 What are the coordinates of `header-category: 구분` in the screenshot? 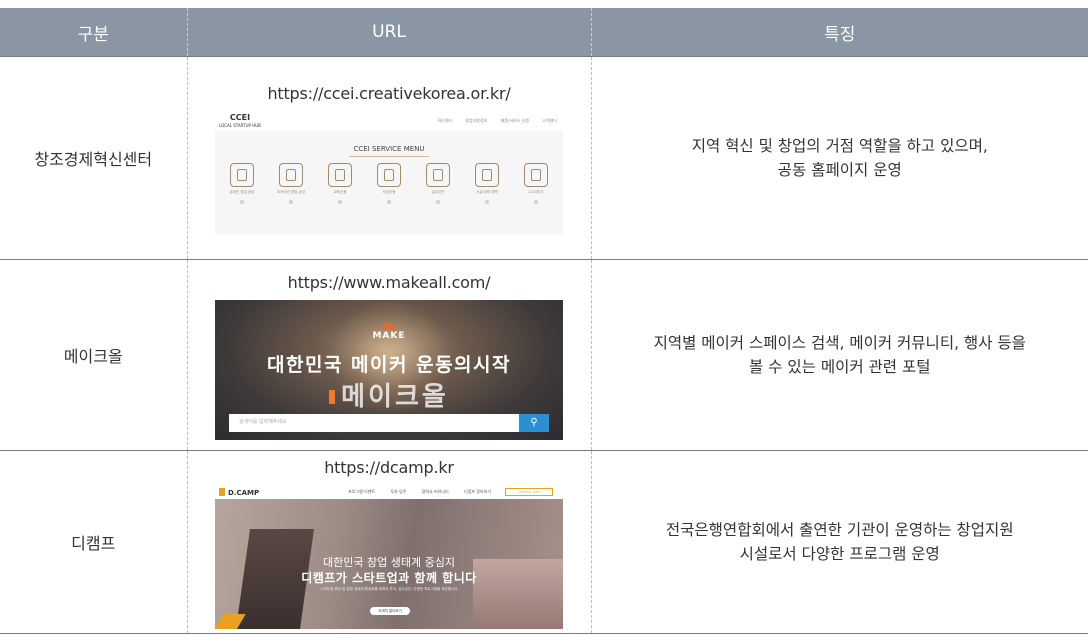 It's located at (93, 32).